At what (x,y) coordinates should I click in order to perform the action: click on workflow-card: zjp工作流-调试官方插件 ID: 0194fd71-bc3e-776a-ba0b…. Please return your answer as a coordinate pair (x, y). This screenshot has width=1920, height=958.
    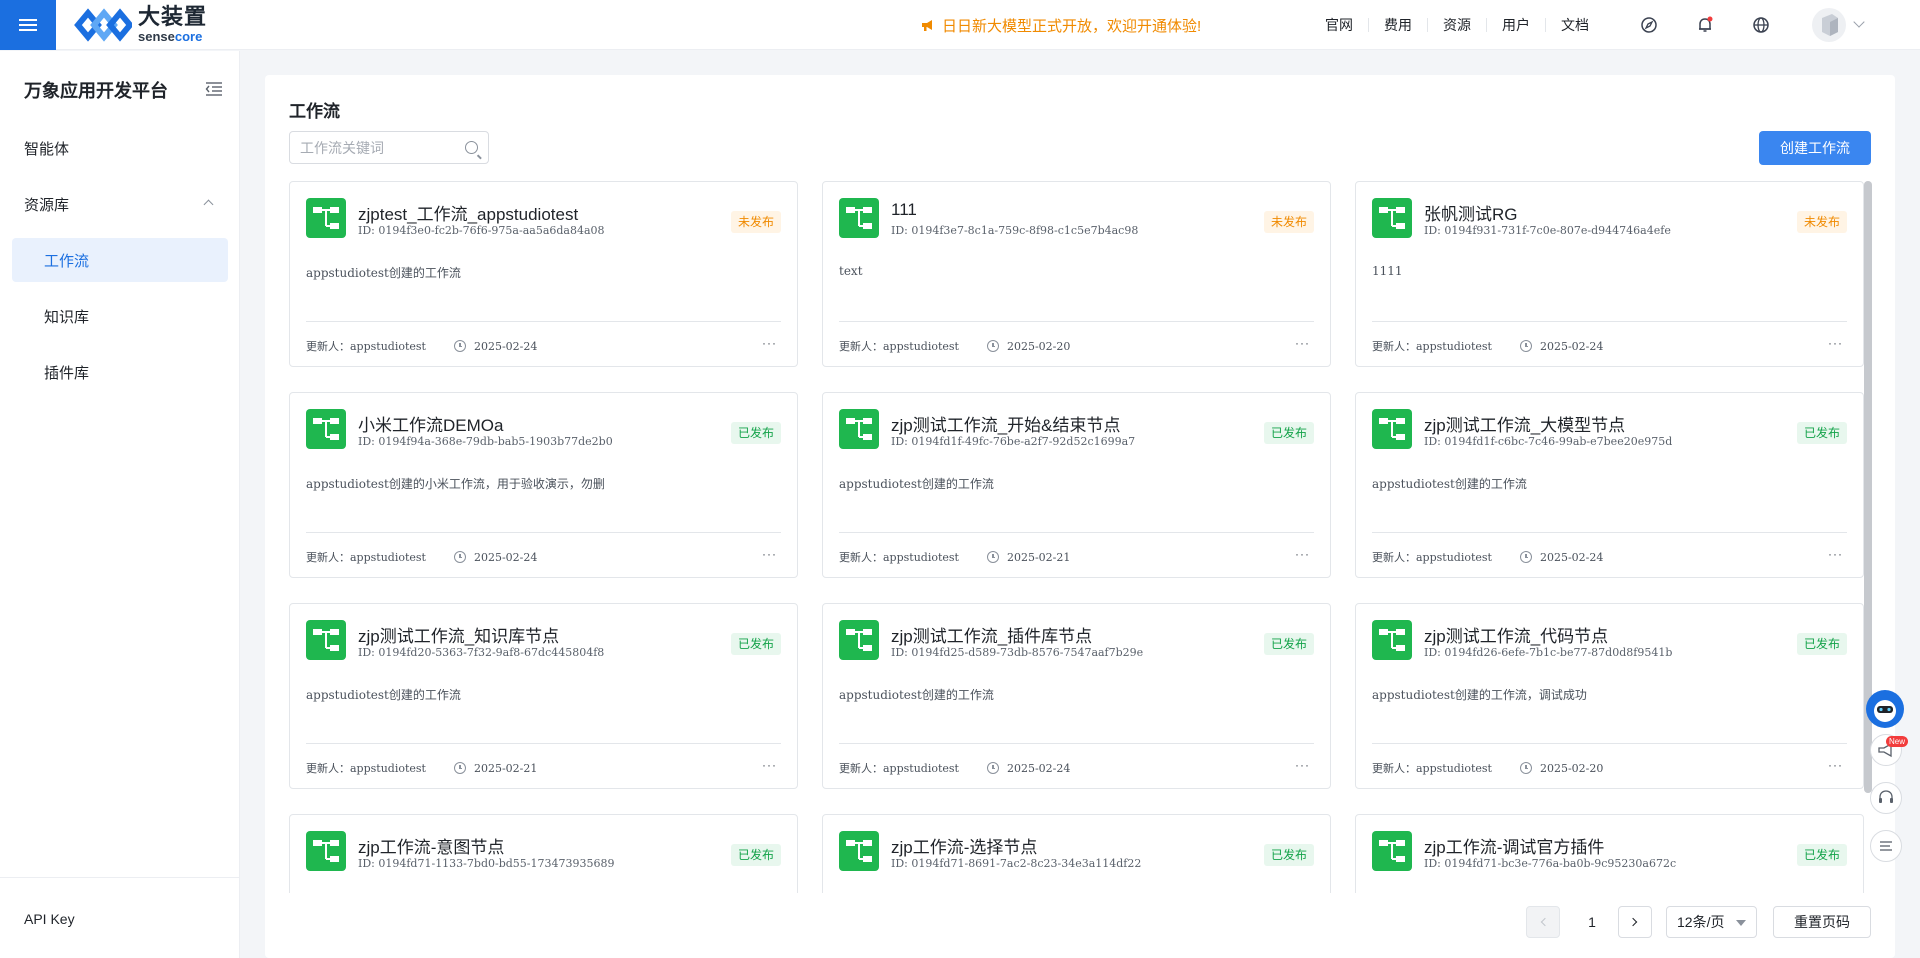
    Looking at the image, I should click on (1609, 853).